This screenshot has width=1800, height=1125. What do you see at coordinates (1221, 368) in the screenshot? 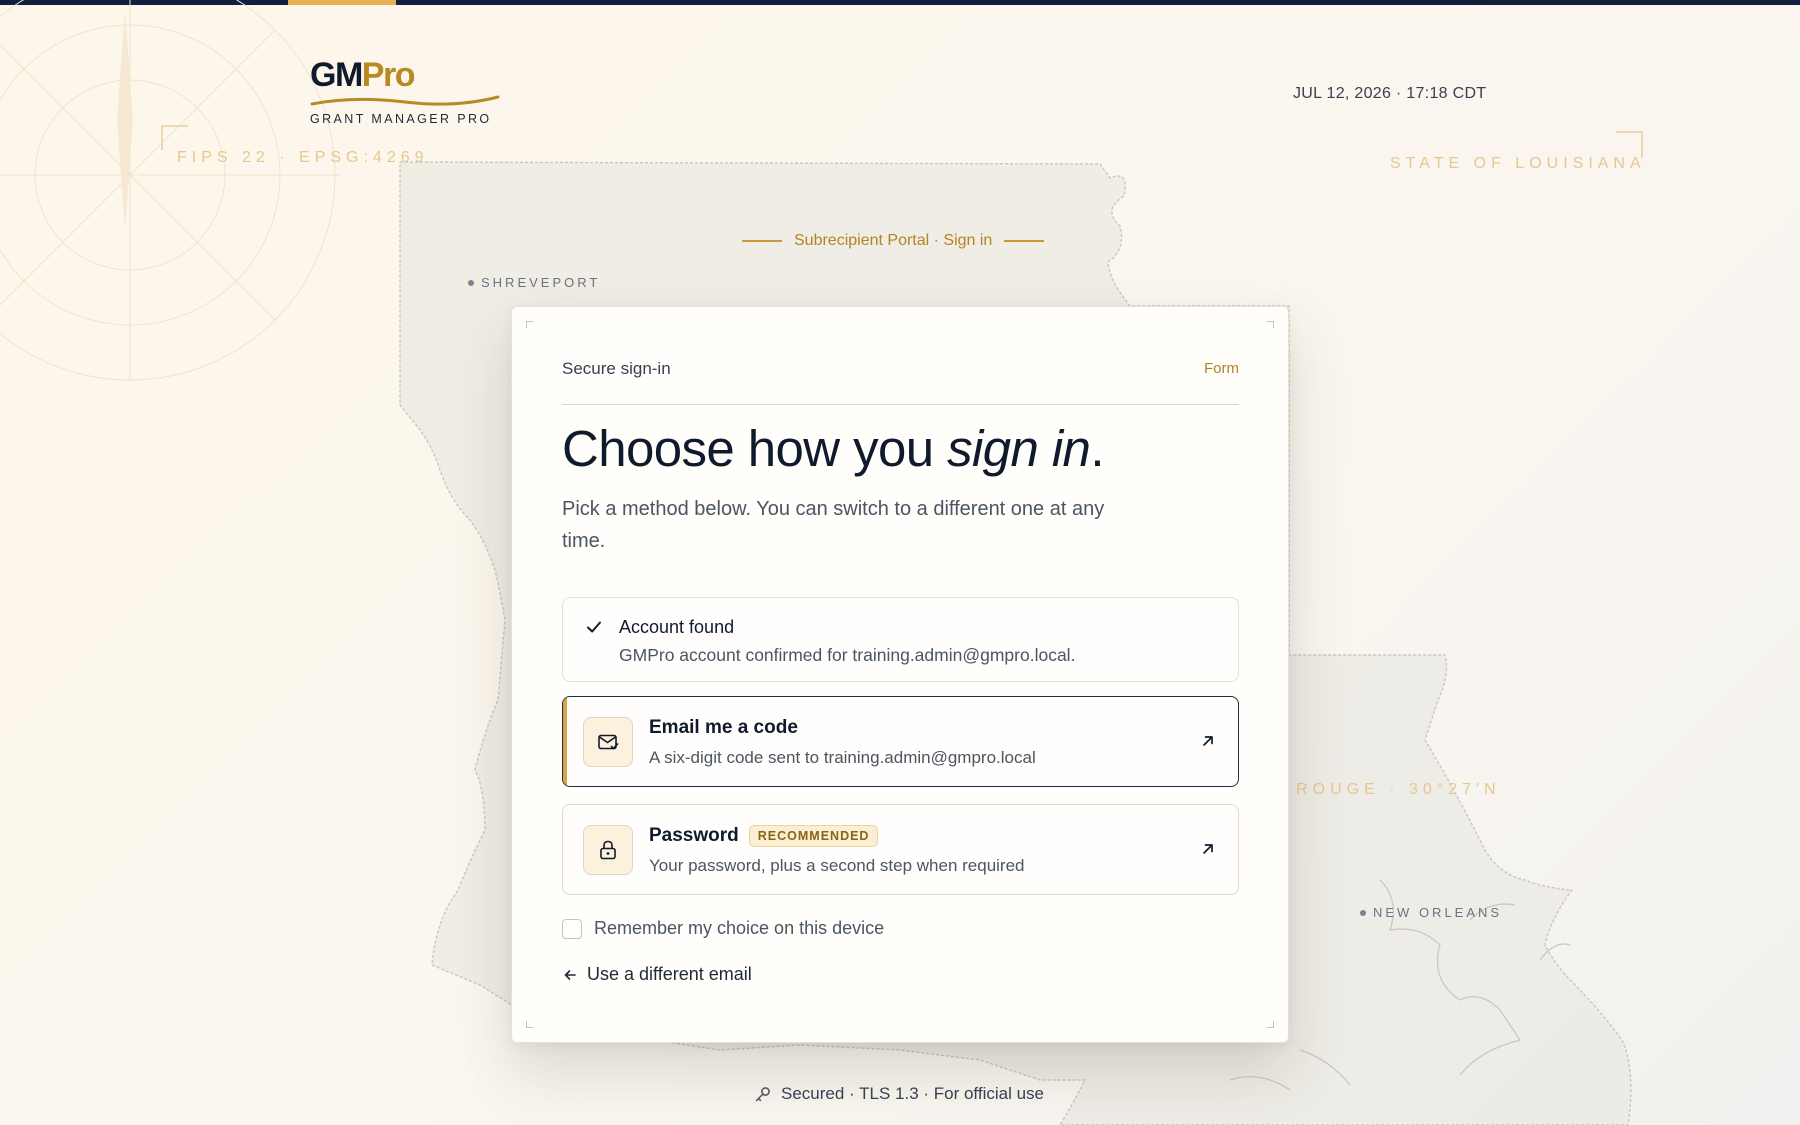
I see `card-form-tag: Form` at bounding box center [1221, 368].